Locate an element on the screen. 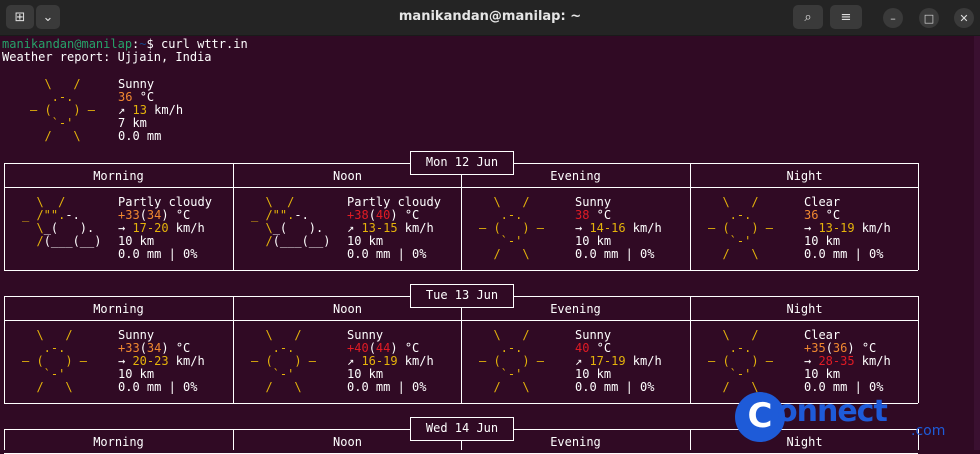 The width and height of the screenshot is (980, 454). maximize-button: □ is located at coordinates (929, 18).